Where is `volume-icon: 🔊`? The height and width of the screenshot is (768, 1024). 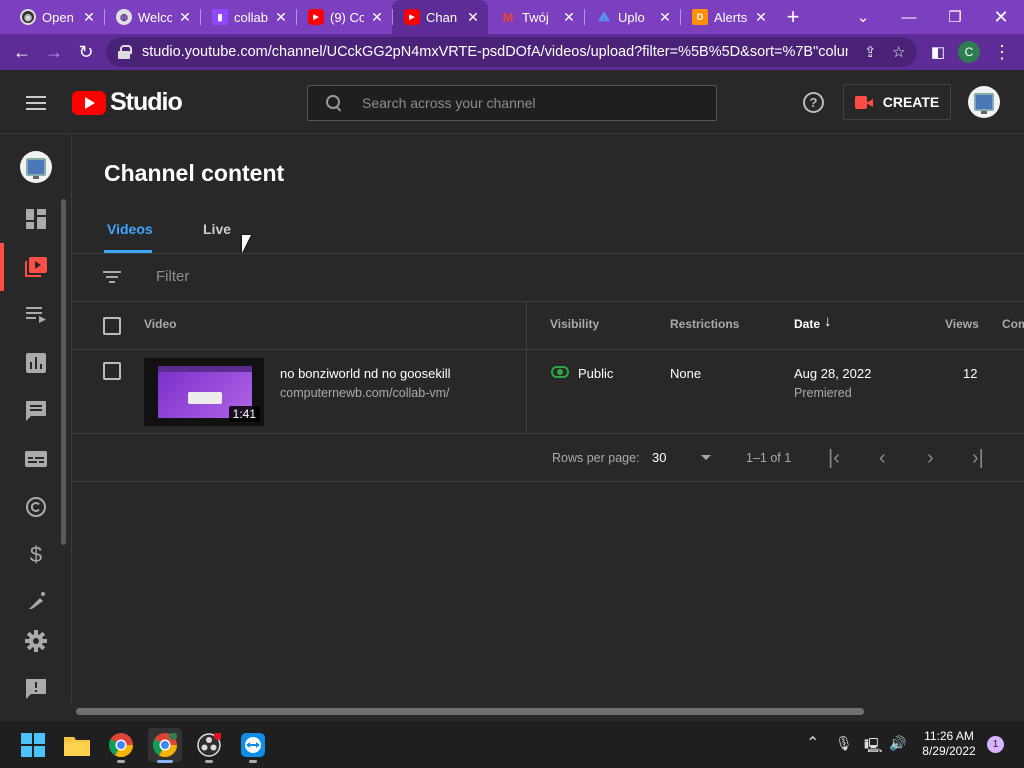
volume-icon: 🔊 is located at coordinates (897, 743).